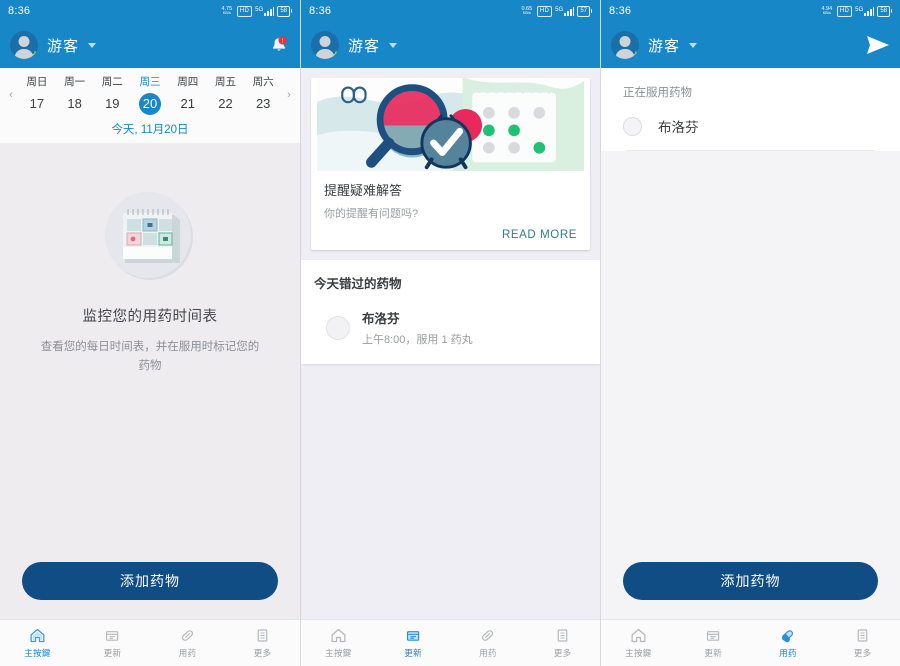 The width and height of the screenshot is (900, 666). I want to click on app-bar-actions, so click(878, 45).